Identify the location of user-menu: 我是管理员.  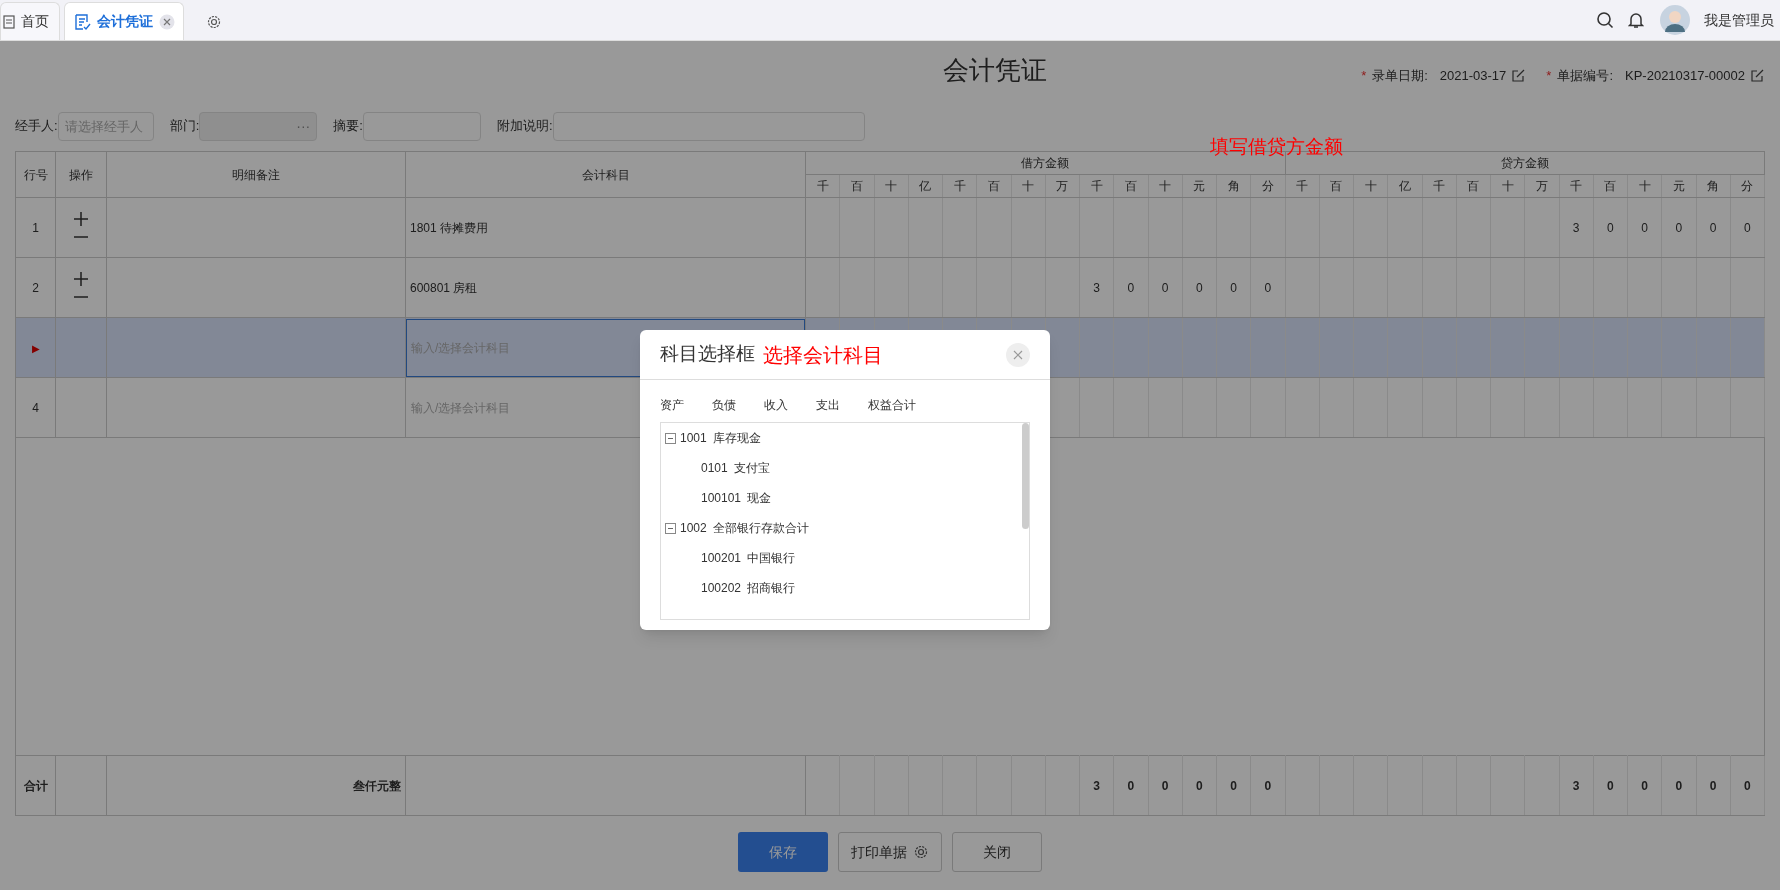
(1739, 20).